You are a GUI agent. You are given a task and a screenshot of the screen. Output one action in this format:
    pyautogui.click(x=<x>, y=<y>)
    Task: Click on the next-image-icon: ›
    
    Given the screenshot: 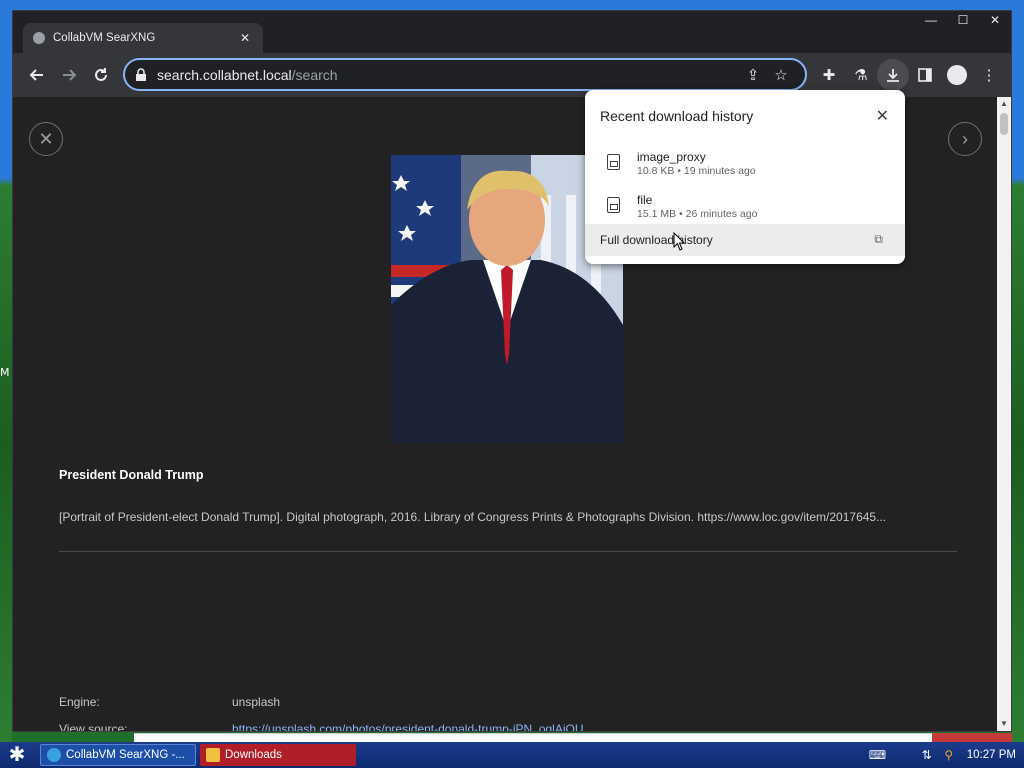 What is the action you would take?
    pyautogui.click(x=965, y=139)
    